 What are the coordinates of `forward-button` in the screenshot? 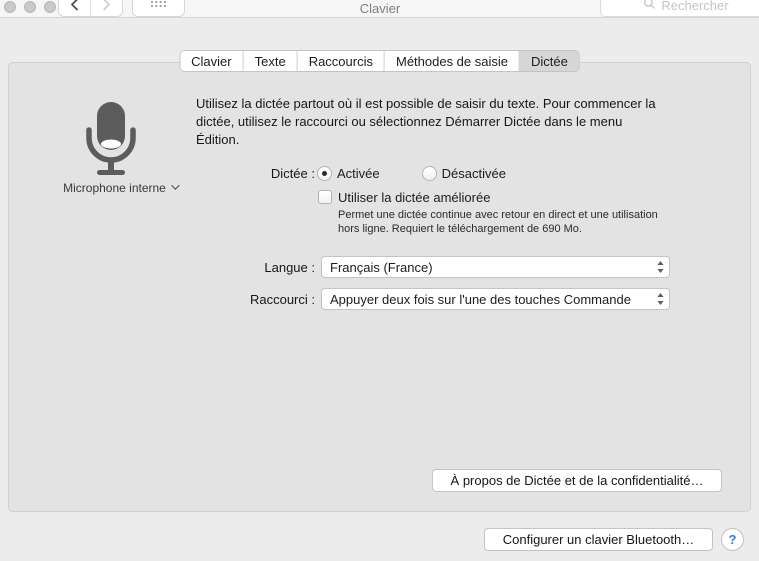 It's located at (106, 8).